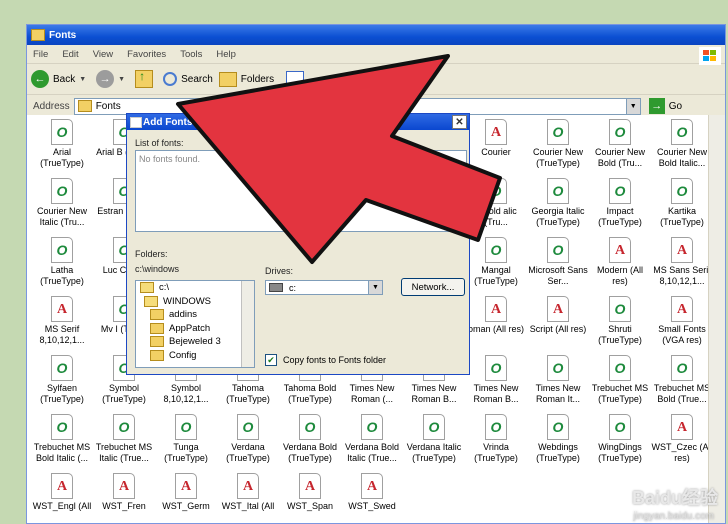 Image resolution: width=728 pixels, height=524 pixels. I want to click on font-file-item: A WST_Ital (All, so click(248, 492).